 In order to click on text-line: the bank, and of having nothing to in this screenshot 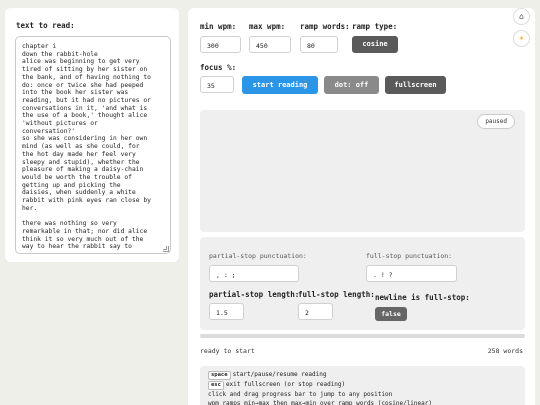, I will do `click(86, 77)`.